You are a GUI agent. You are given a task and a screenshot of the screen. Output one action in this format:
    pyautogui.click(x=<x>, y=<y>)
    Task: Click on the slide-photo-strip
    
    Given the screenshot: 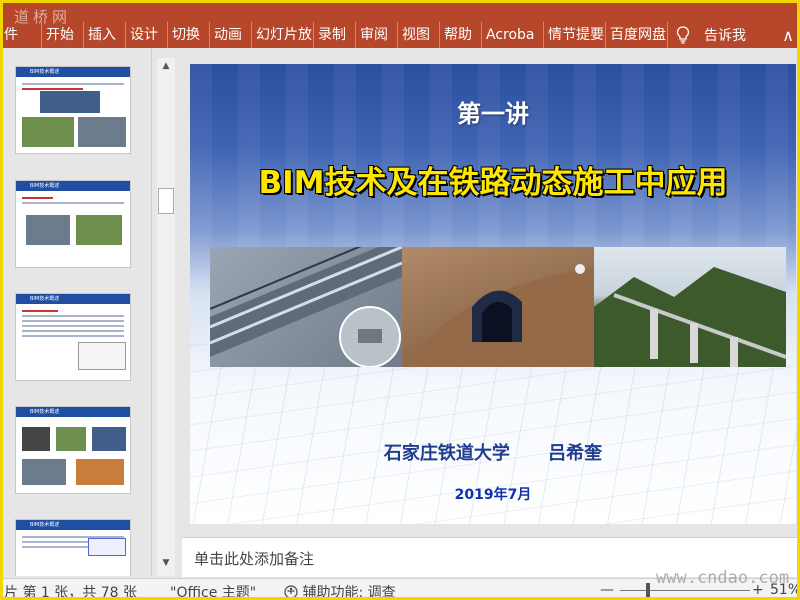 What is the action you would take?
    pyautogui.click(x=498, y=307)
    